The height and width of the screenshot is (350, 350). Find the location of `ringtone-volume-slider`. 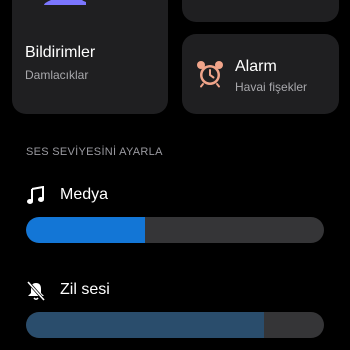

ringtone-volume-slider is located at coordinates (175, 325).